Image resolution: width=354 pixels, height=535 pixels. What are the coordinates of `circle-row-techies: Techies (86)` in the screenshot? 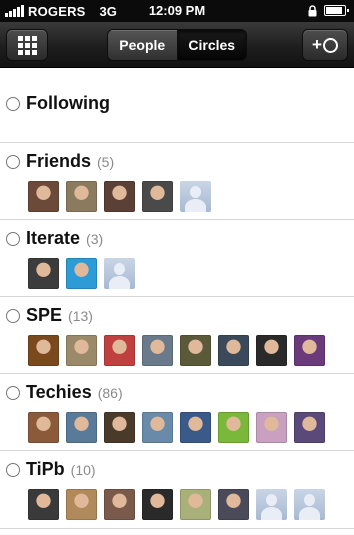 It's located at (177, 412).